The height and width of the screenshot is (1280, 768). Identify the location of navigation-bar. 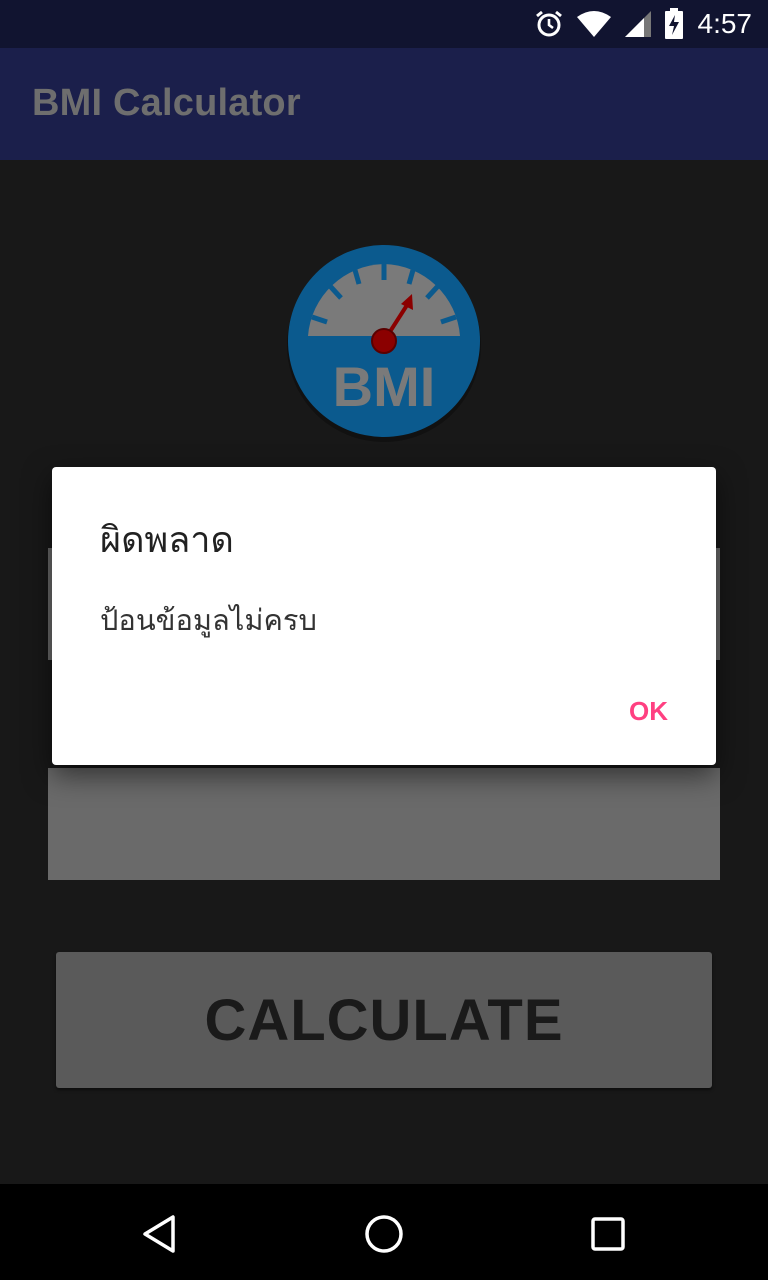
(384, 1232).